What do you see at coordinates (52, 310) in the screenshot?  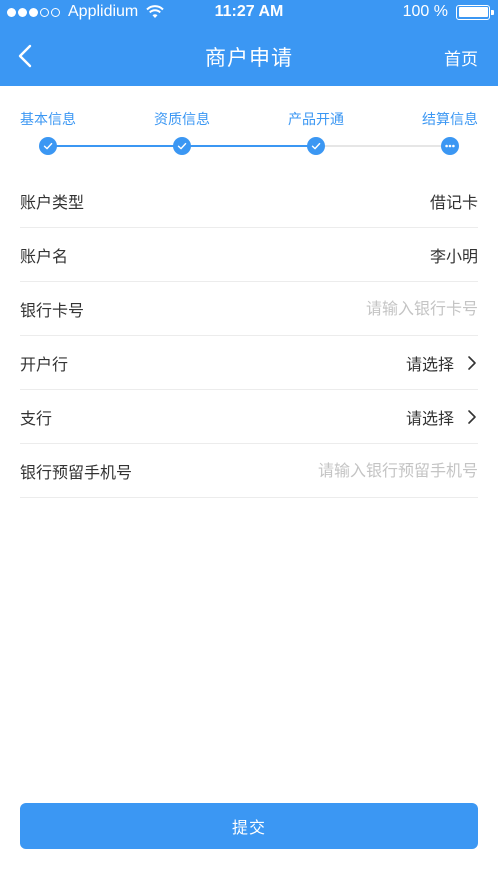 I see `card-number-label: 银行卡号` at bounding box center [52, 310].